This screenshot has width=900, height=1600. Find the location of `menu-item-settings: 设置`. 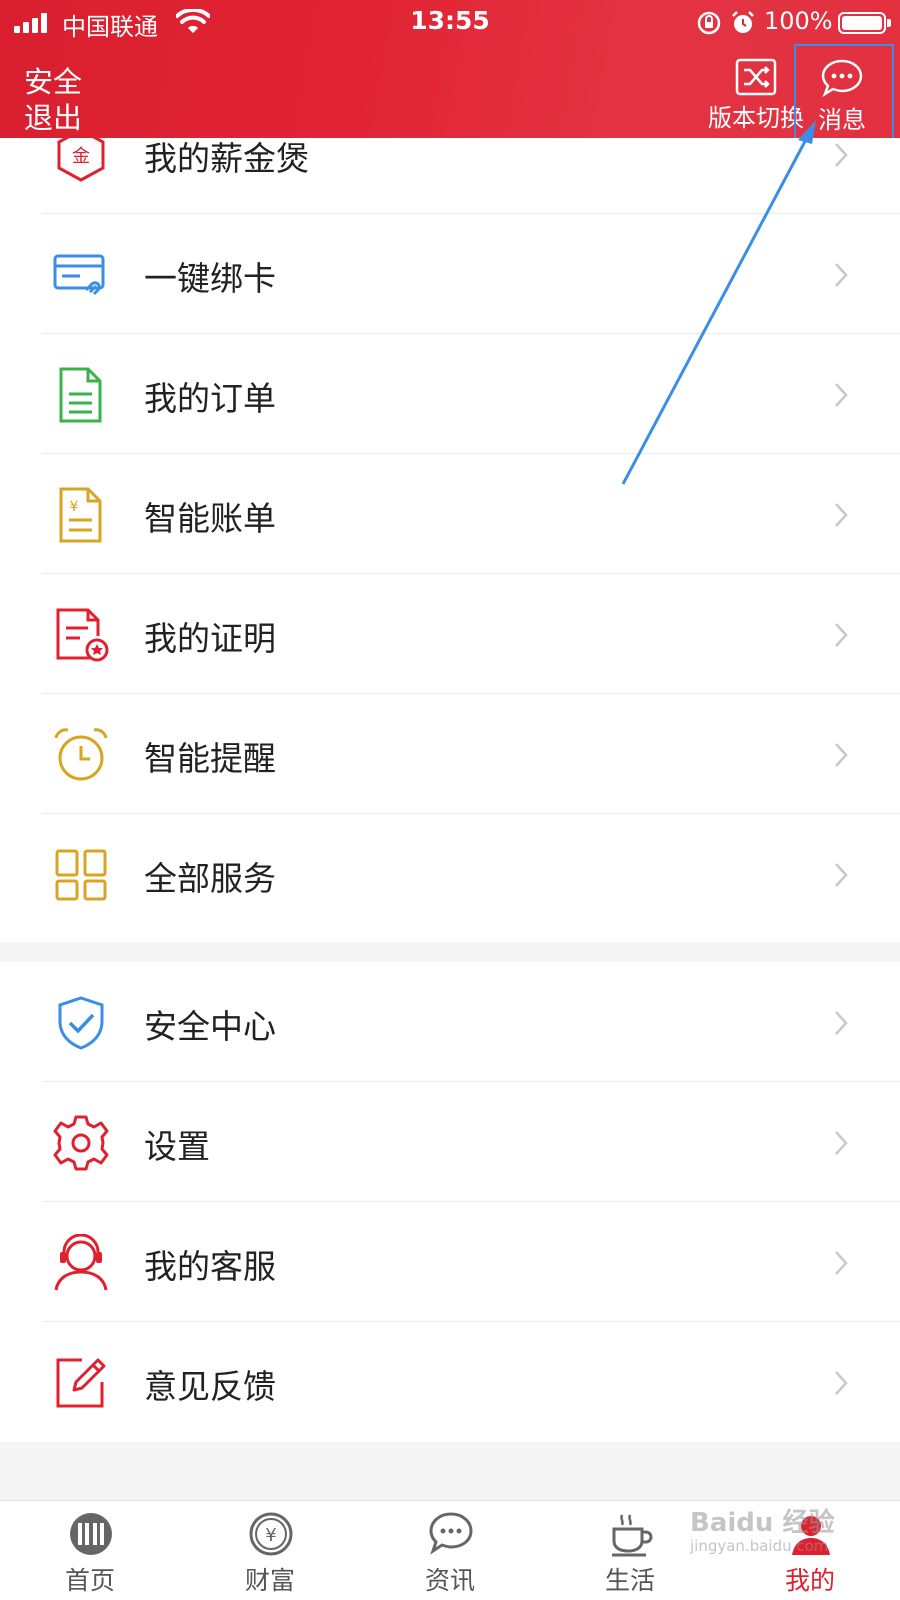

menu-item-settings: 设置 is located at coordinates (450, 1142).